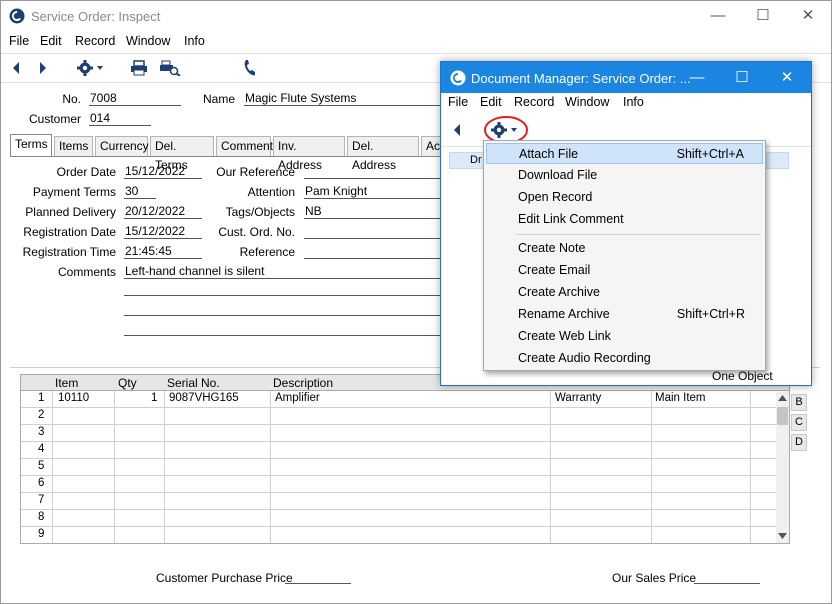 The image size is (832, 604). What do you see at coordinates (399, 484) in the screenshot?
I see `table-row: 6` at bounding box center [399, 484].